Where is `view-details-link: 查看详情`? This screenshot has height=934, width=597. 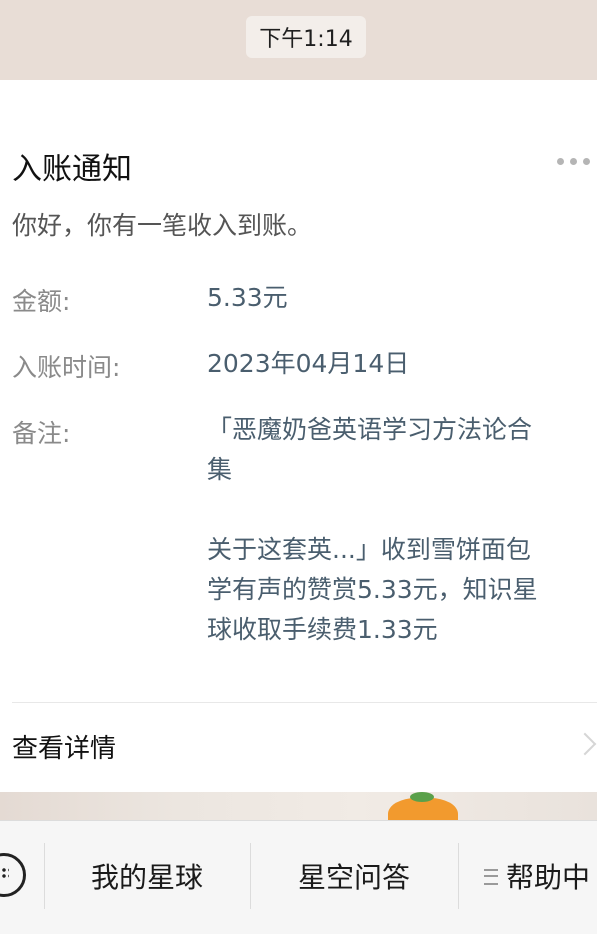
view-details-link: 查看详情 is located at coordinates (64, 746).